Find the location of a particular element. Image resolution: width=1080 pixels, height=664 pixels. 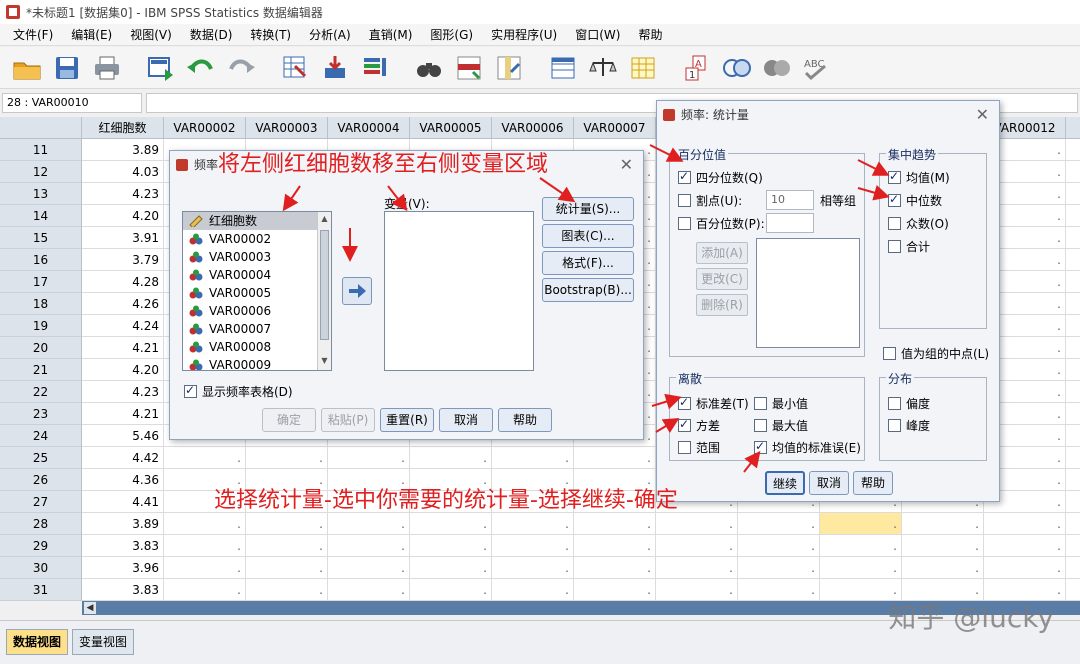

goto-case-icon is located at coordinates (295, 68).